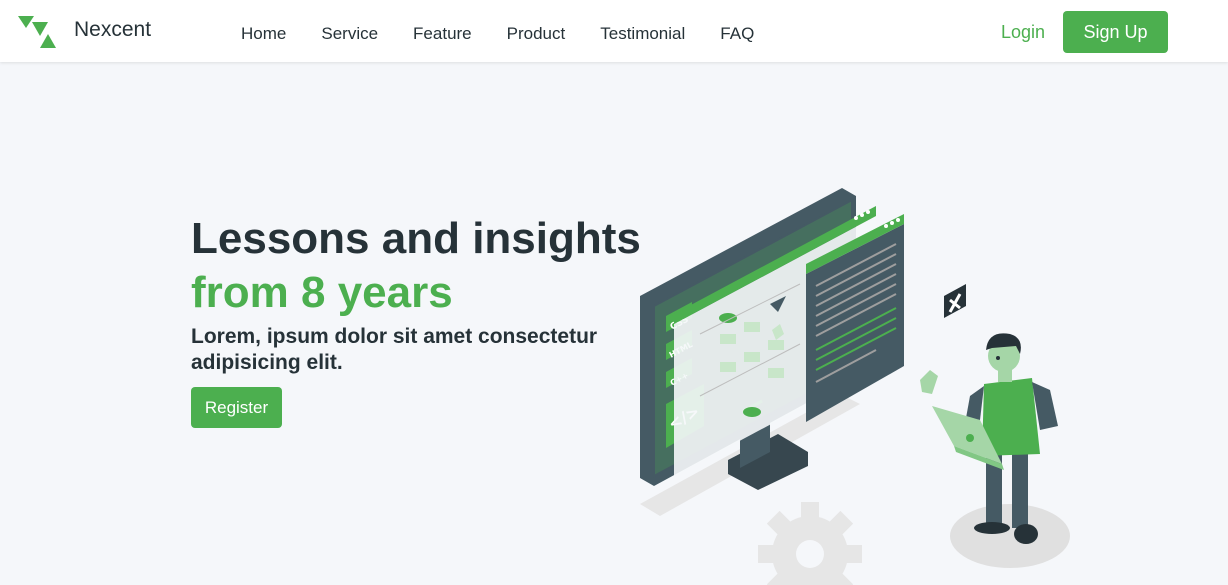 Image resolution: width=1228 pixels, height=585 pixels. What do you see at coordinates (1115, 32) in the screenshot?
I see `signup-button: Sign Up` at bounding box center [1115, 32].